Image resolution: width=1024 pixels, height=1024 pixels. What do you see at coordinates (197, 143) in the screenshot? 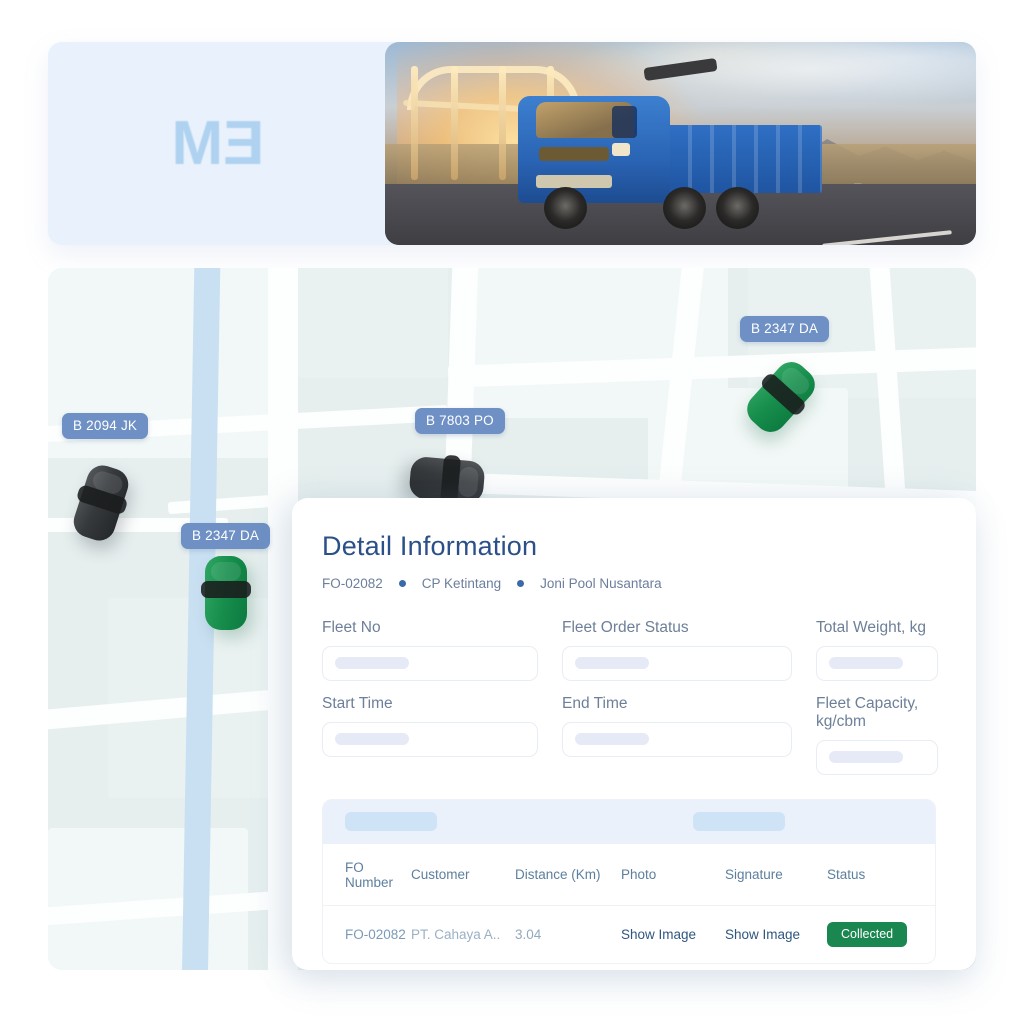
I see `logo-letter-m: M` at bounding box center [197, 143].